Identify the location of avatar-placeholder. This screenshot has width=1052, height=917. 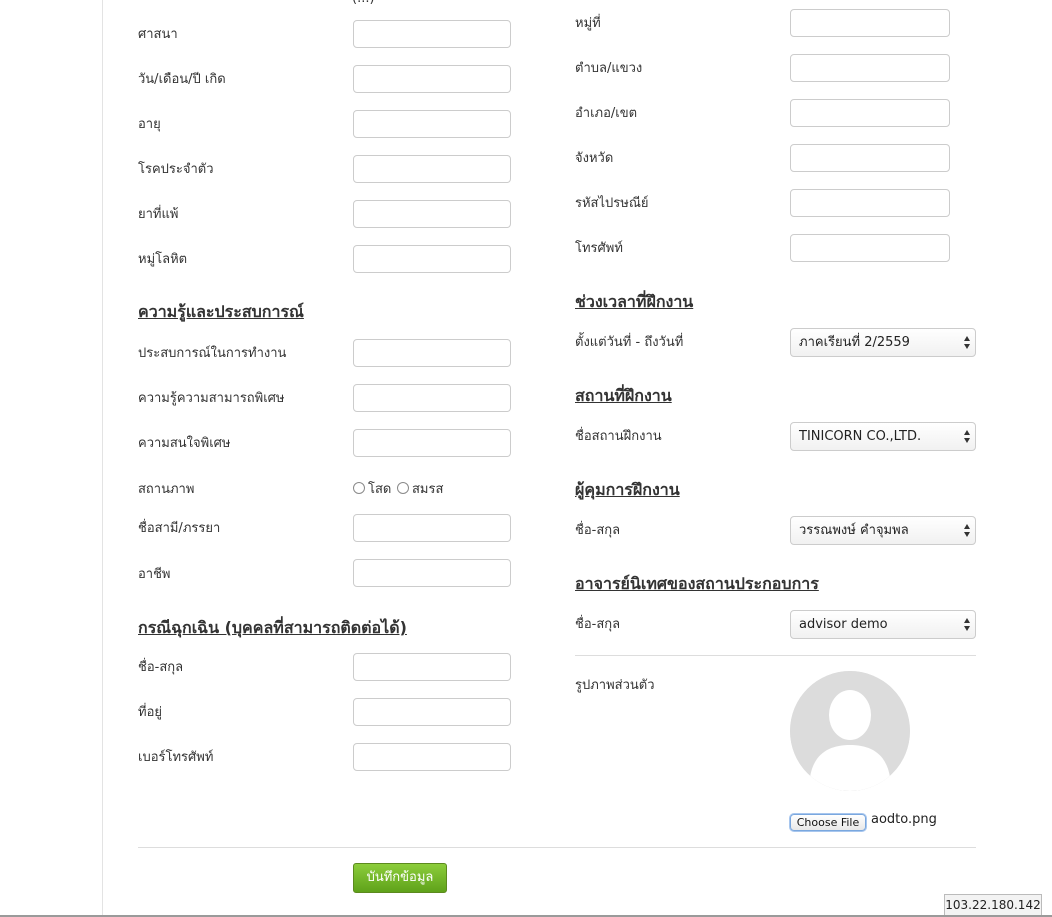
(850, 731).